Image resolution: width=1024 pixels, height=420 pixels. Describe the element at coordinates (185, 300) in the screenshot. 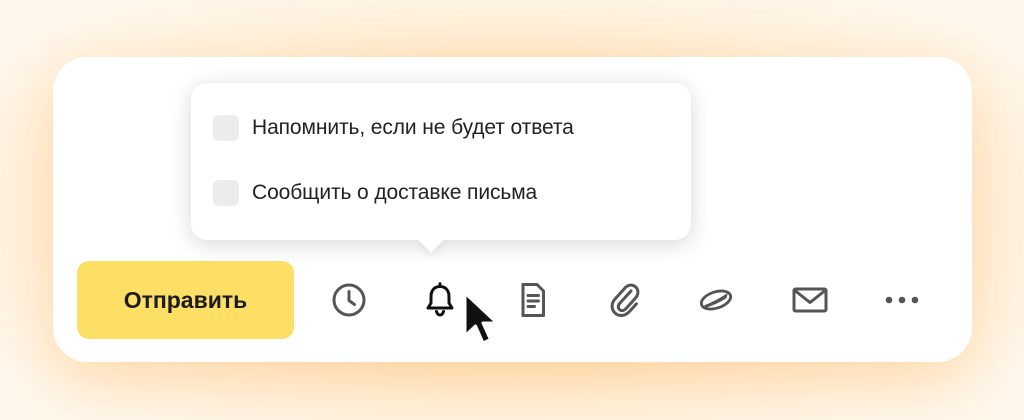

I see `send-button: Отправить` at that location.